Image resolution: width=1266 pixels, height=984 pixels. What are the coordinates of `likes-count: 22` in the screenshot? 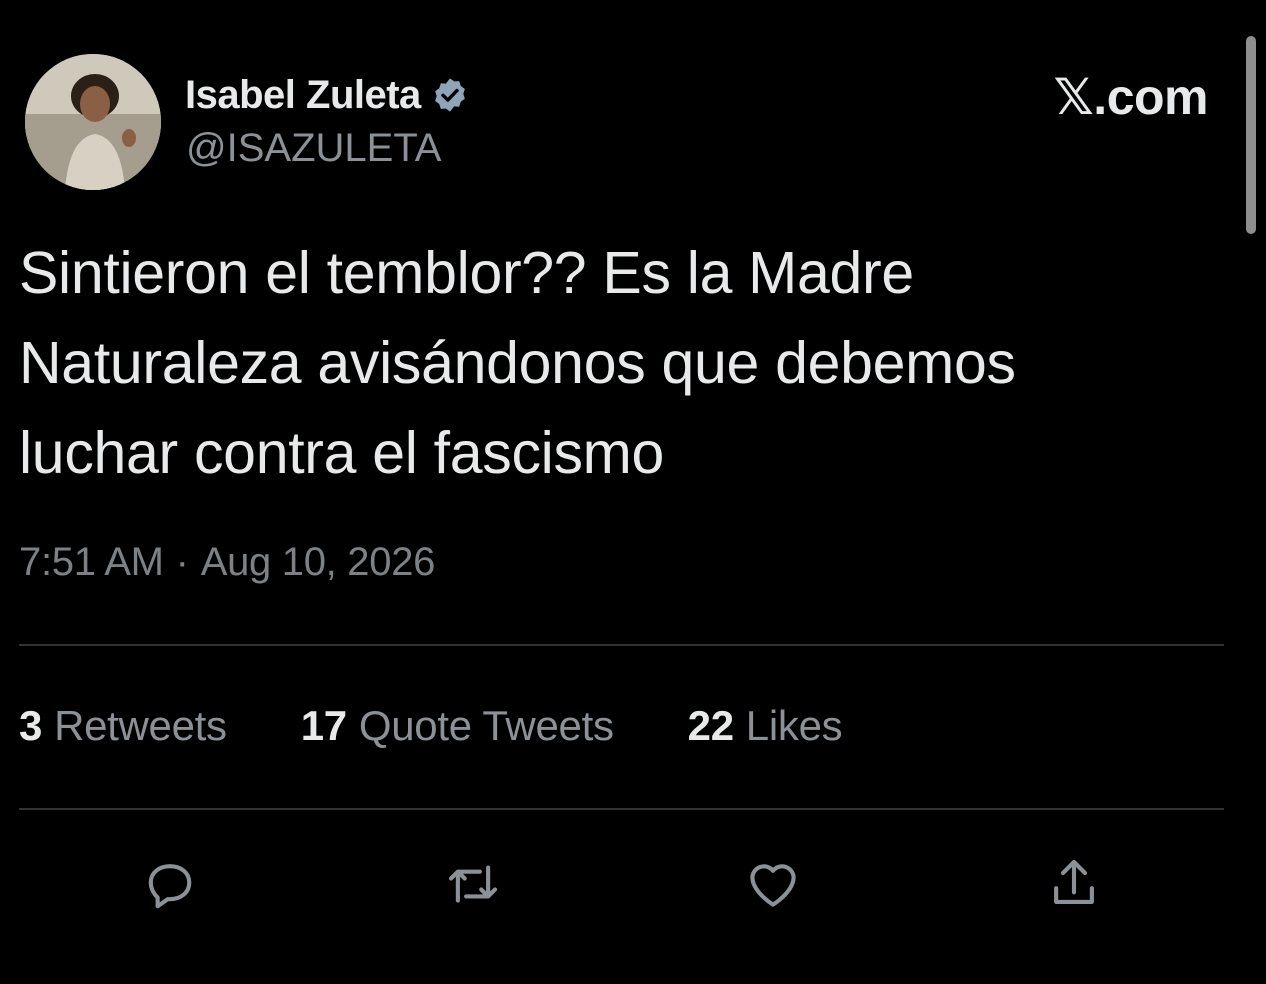 It's located at (710, 725).